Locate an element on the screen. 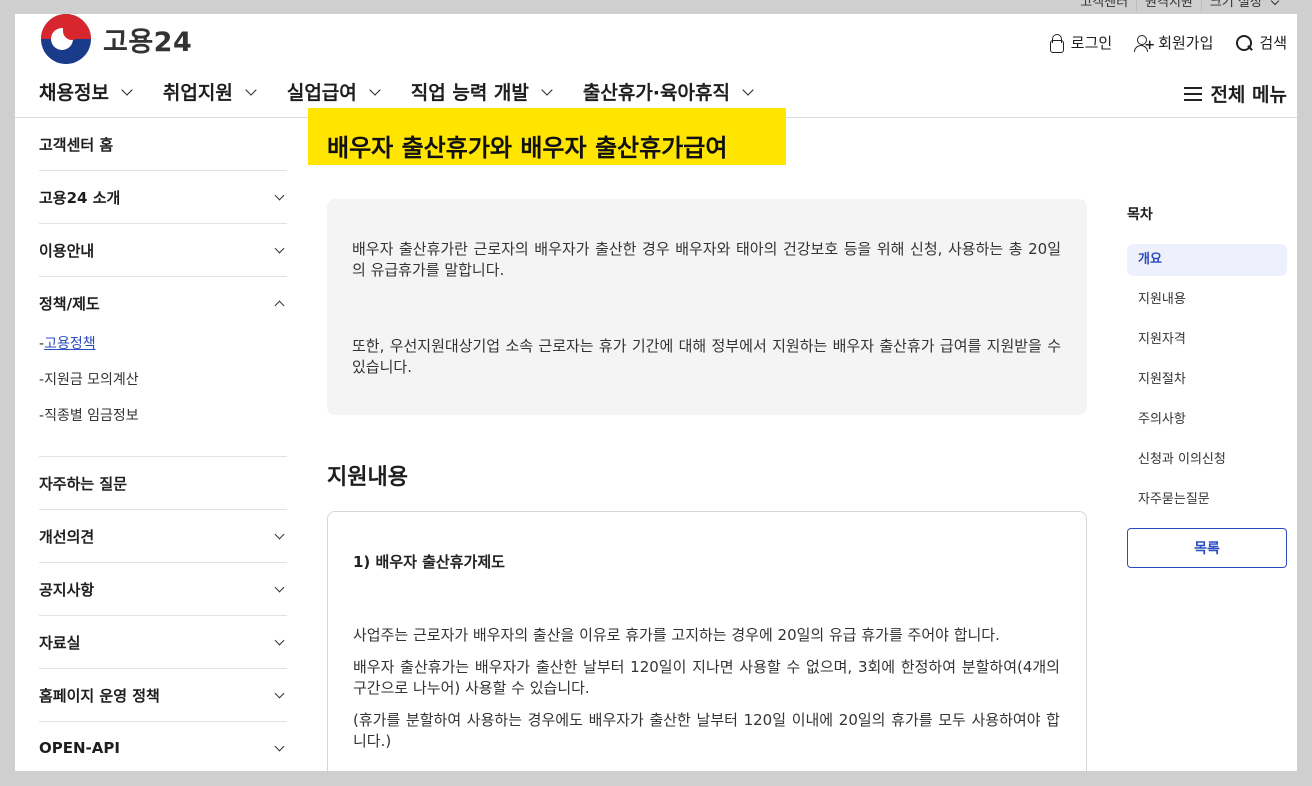  global-nav: 채용정보 취업지원 실업급여 직업 능력 개발 출산휴가·육아휴직 is located at coordinates (396, 91).